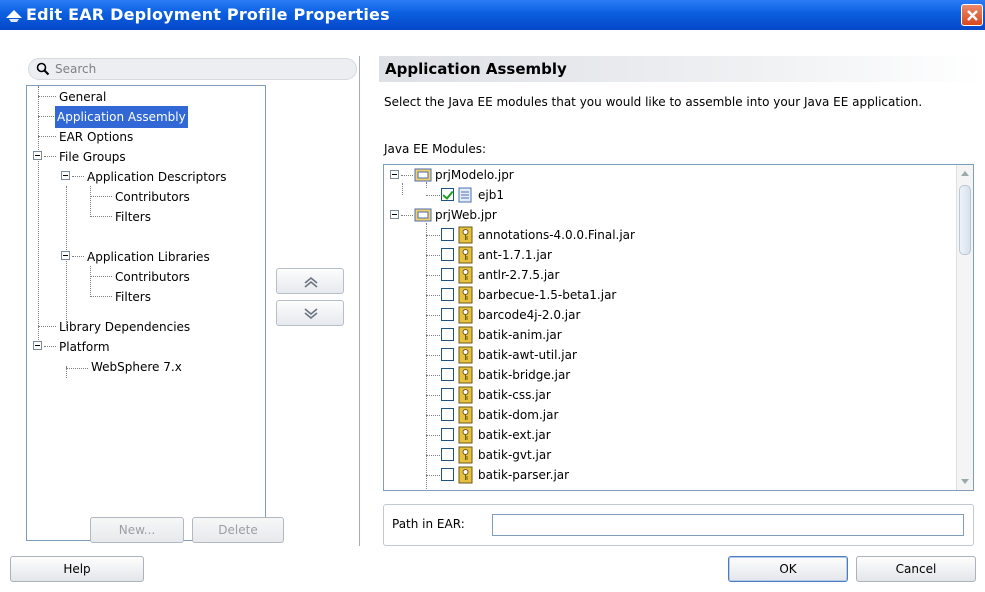 The width and height of the screenshot is (985, 592). What do you see at coordinates (200, 69) in the screenshot?
I see `search-input` at bounding box center [200, 69].